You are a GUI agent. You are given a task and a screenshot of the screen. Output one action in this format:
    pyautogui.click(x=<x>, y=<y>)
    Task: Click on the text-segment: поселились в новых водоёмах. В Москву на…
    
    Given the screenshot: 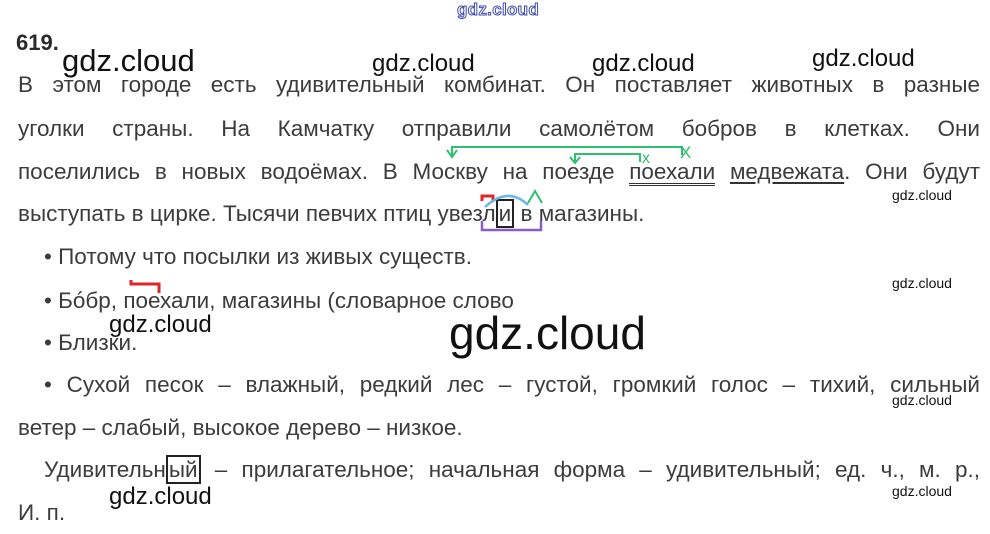 What is the action you would take?
    pyautogui.click(x=324, y=171)
    